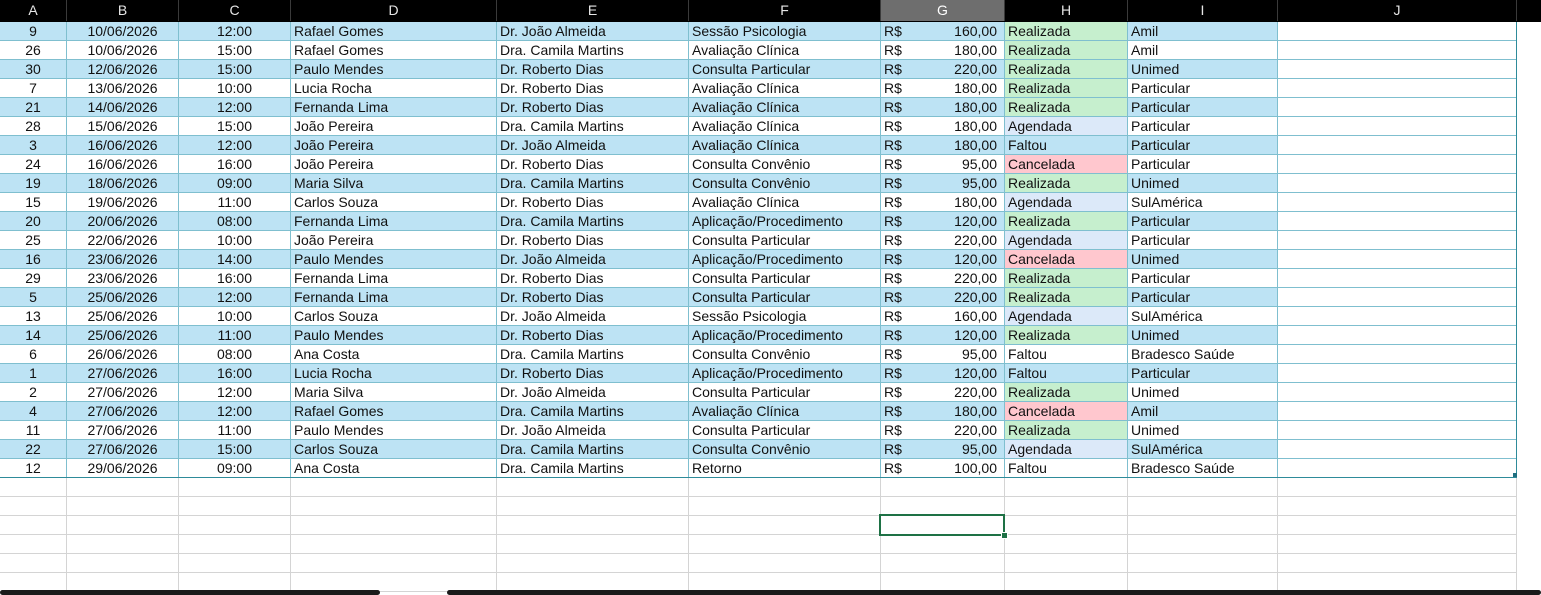  I want to click on cell-id: 1, so click(33, 373).